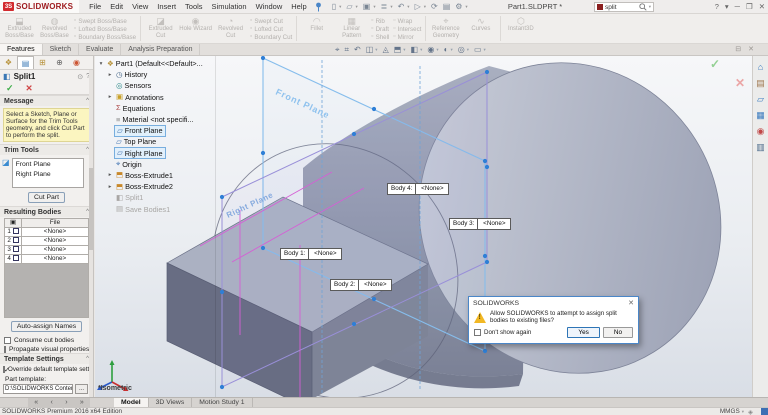 This screenshot has height=415, width=768. I want to click on rebuild-icon: ⟳, so click(434, 7).